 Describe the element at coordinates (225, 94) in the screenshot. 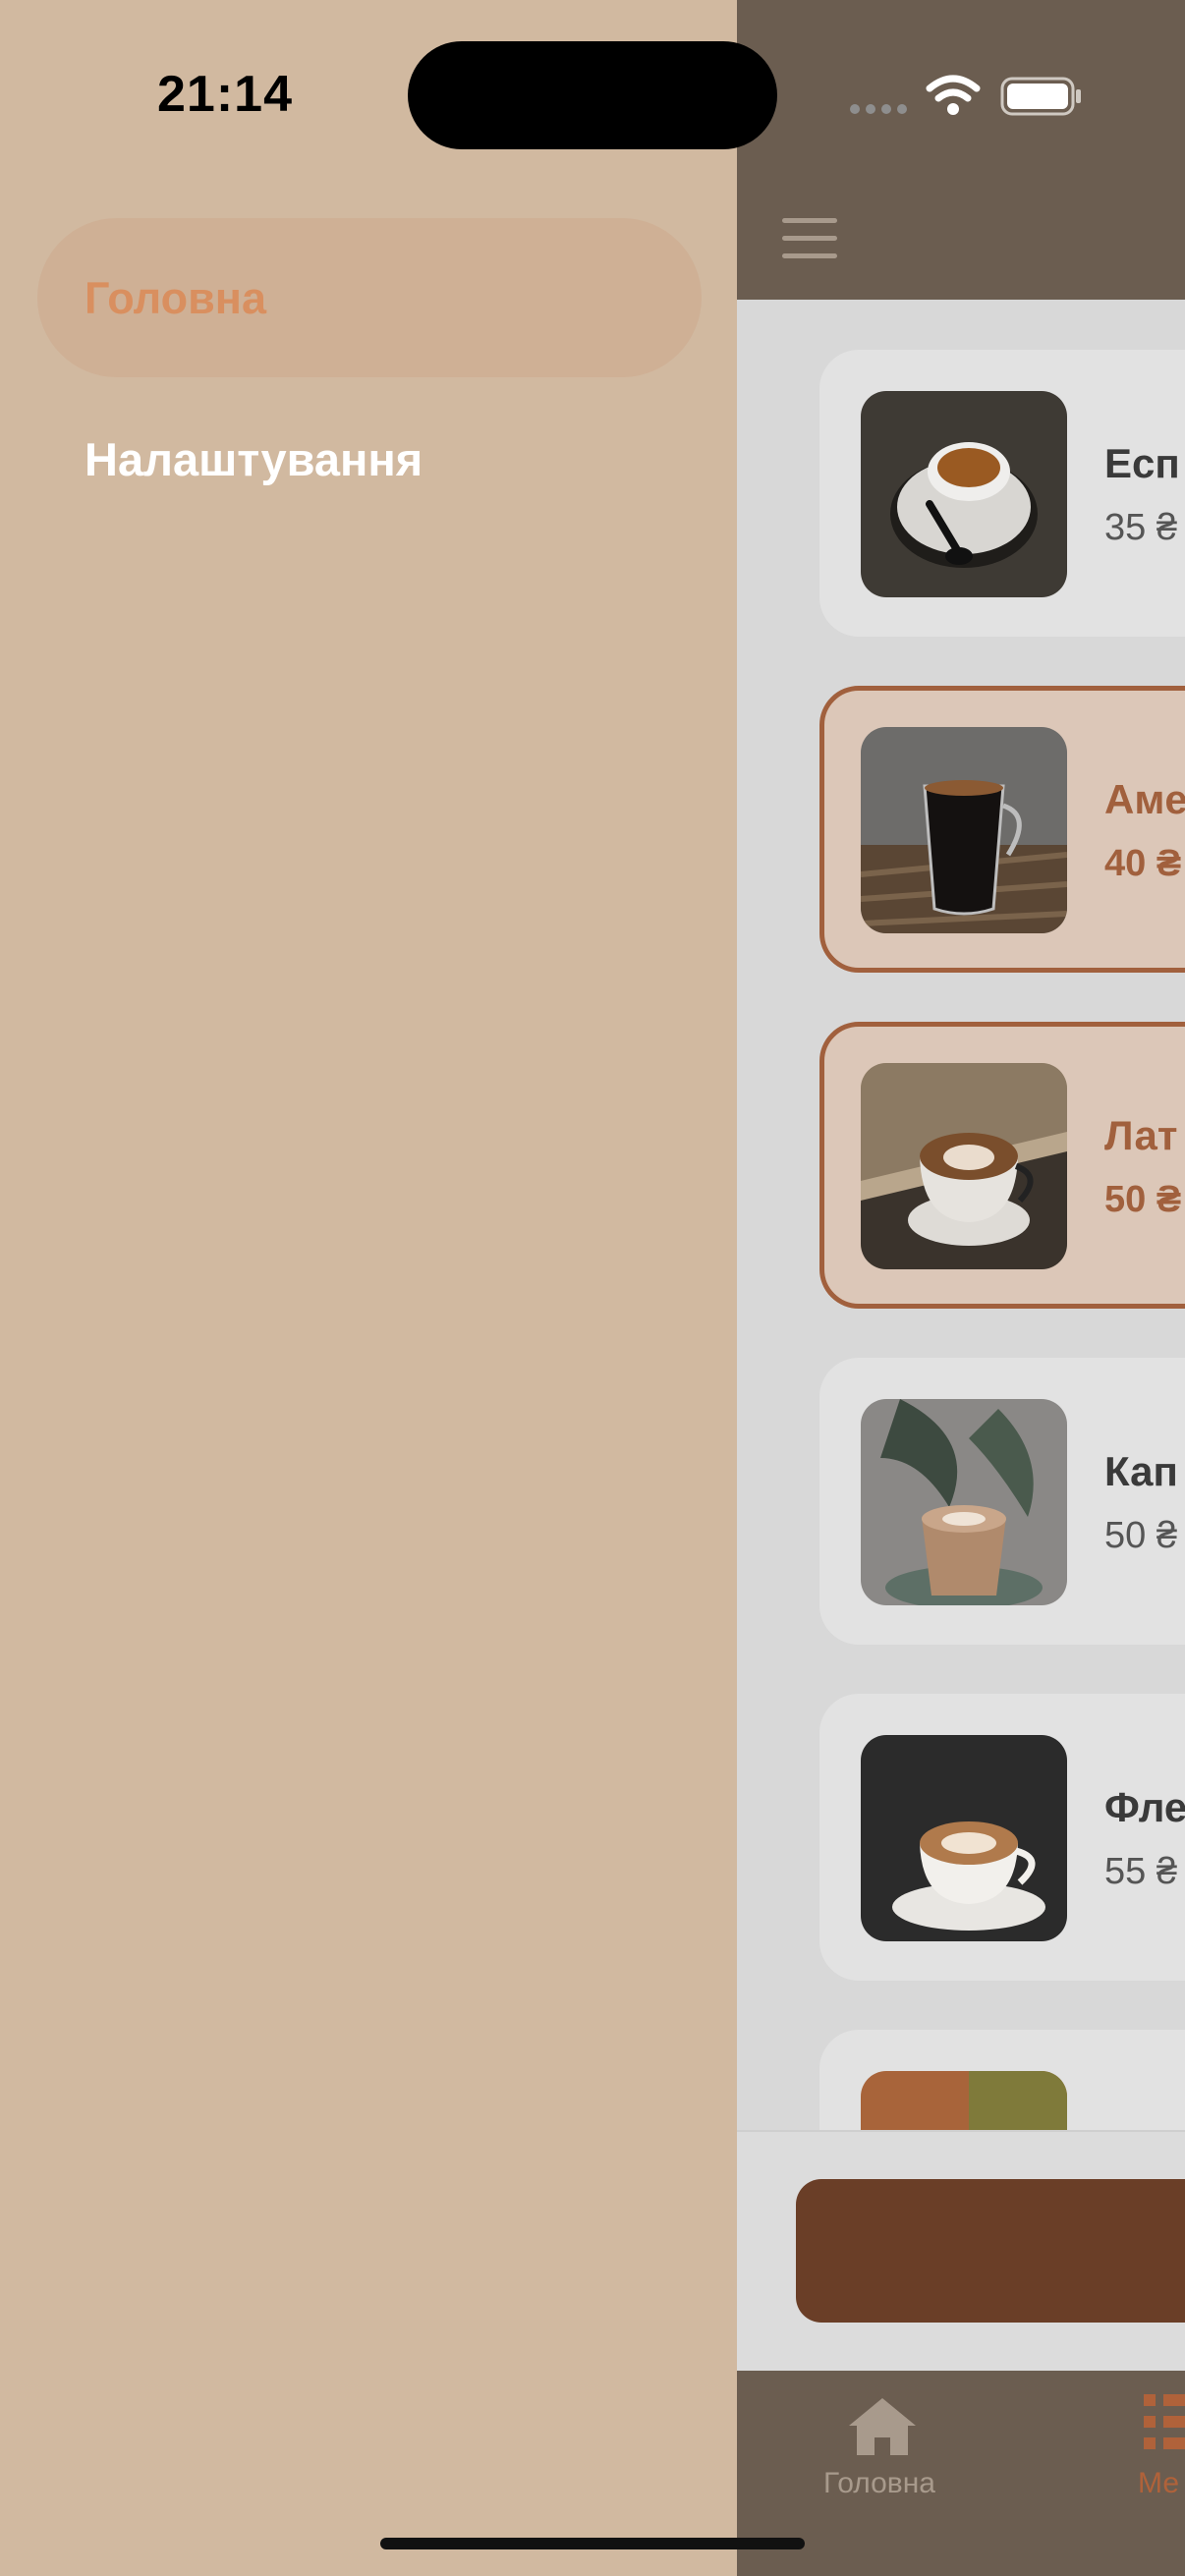

I see `status-time: 21:14` at that location.